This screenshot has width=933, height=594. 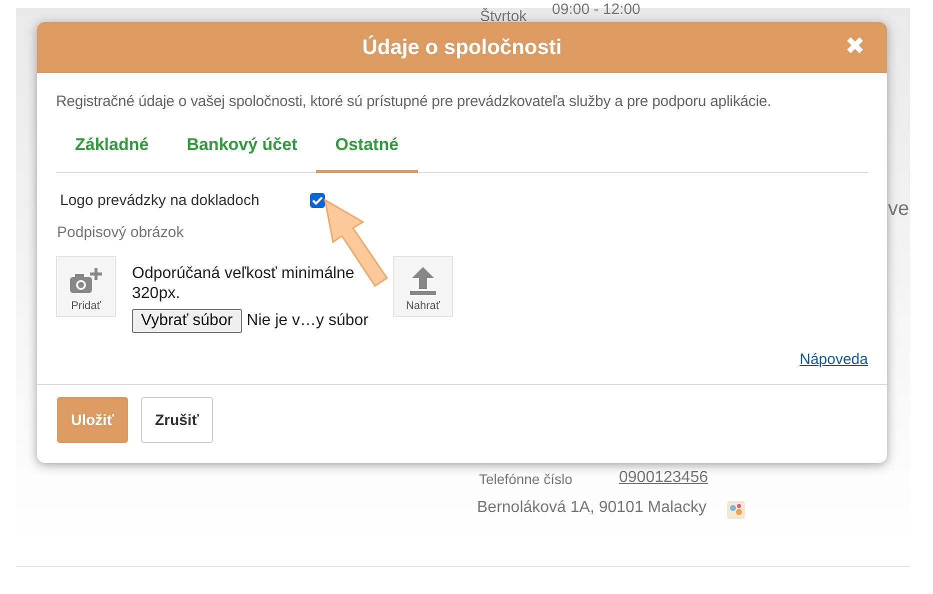 I want to click on close-icon: ✖, so click(x=855, y=47).